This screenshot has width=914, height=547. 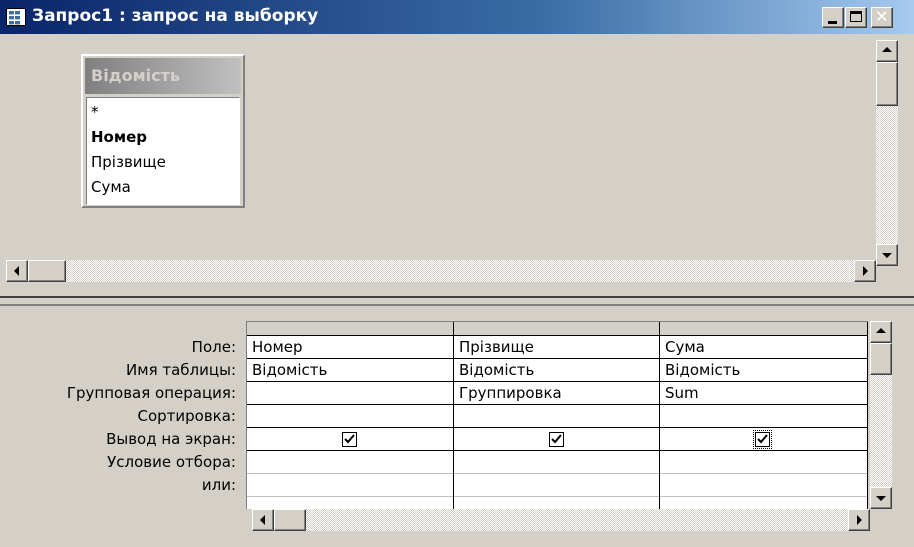 What do you see at coordinates (181, 370) in the screenshot?
I see `row-label-table: Имя таблицы:` at bounding box center [181, 370].